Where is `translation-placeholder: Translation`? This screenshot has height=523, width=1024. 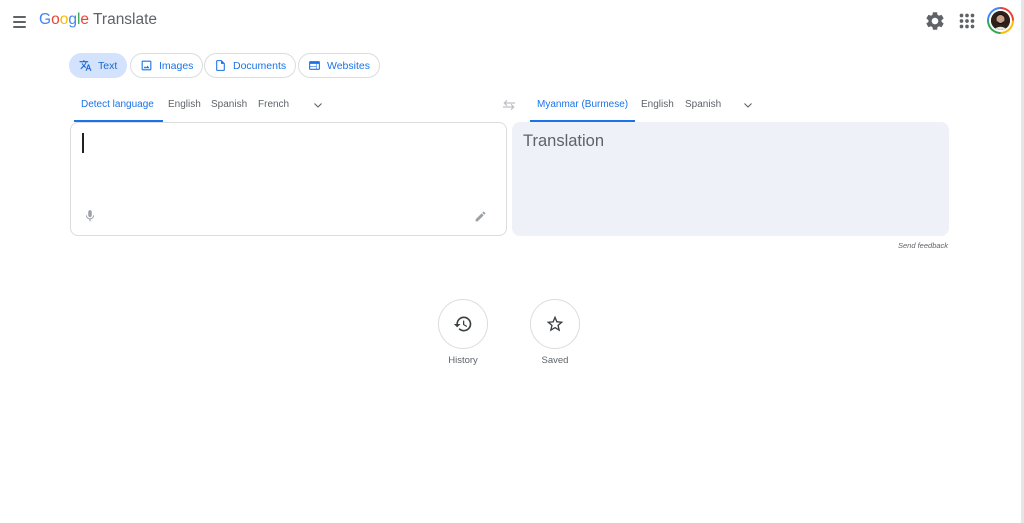 translation-placeholder: Translation is located at coordinates (564, 141).